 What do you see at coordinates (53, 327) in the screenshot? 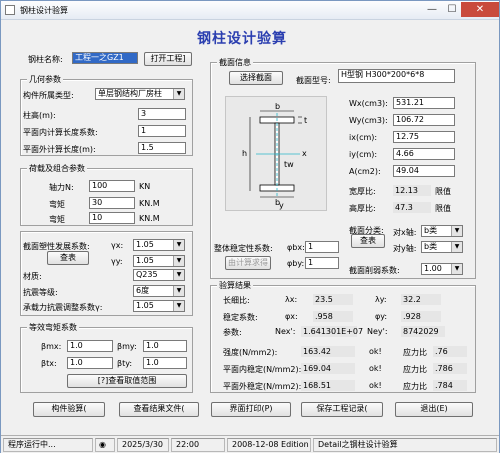
I see `equiv-title: 等效弯矩系数` at bounding box center [53, 327].